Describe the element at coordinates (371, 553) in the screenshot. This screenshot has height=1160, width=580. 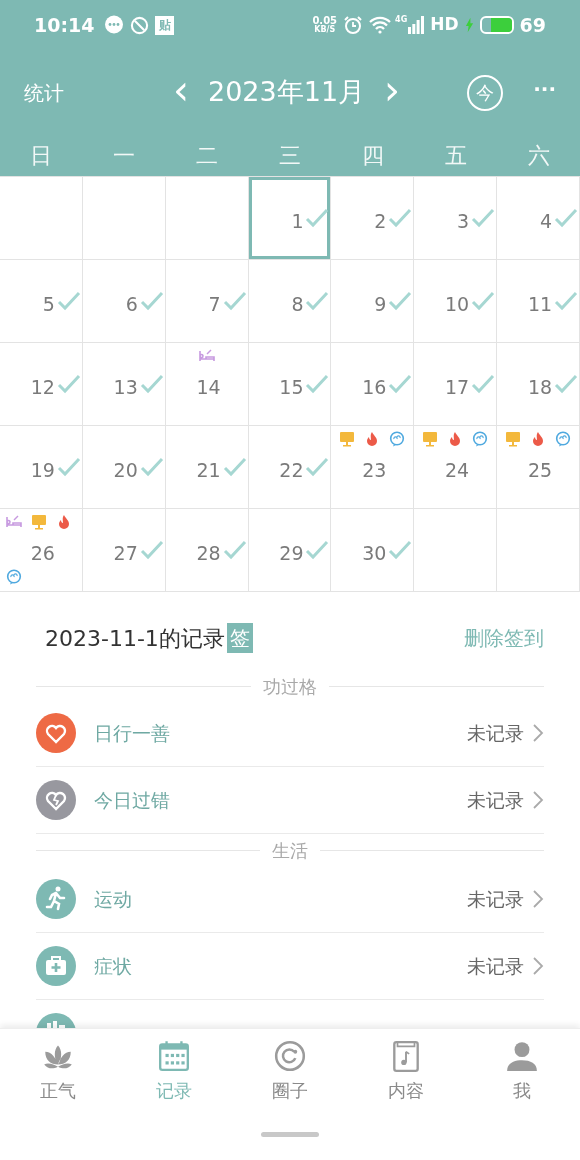
I see `day-number: 30` at that location.